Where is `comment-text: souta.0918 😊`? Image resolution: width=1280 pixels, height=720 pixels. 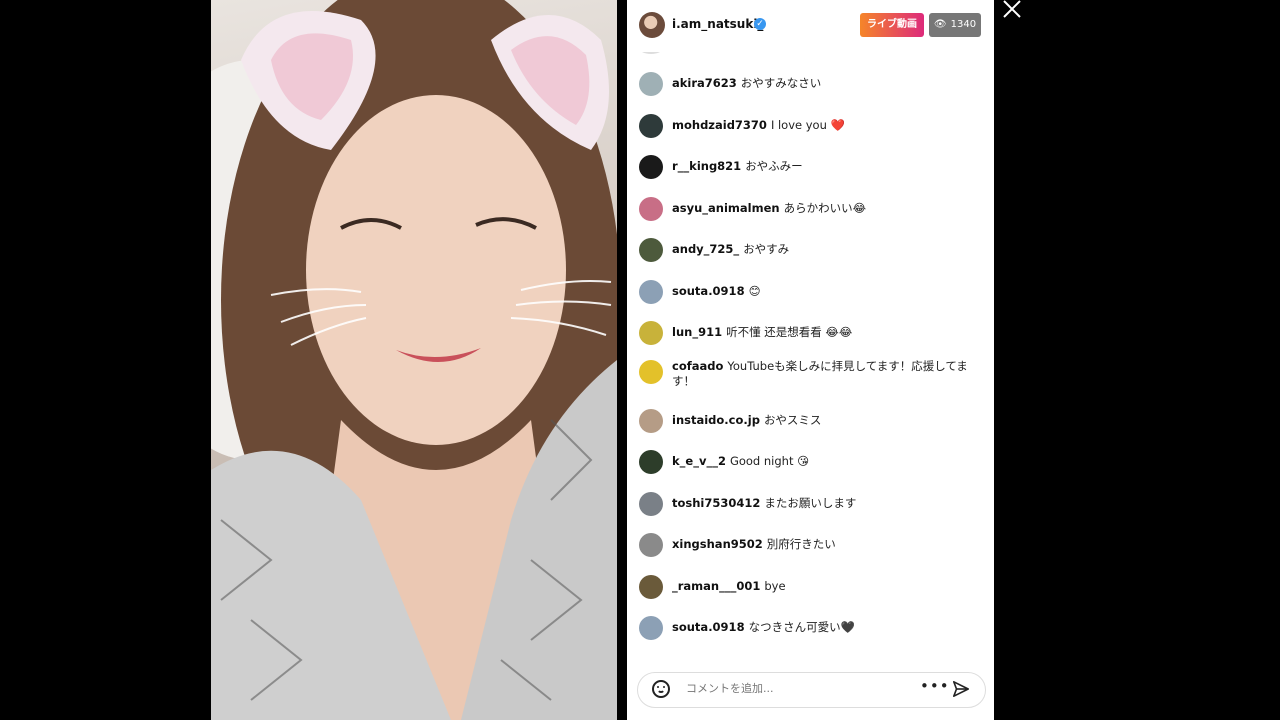 comment-text: souta.0918 😊 is located at coordinates (822, 291).